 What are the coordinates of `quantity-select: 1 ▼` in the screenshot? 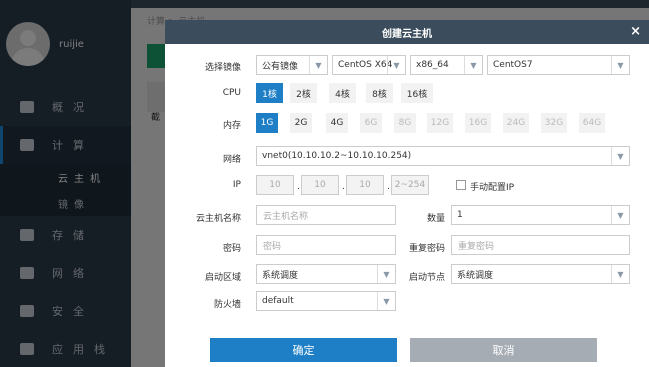 It's located at (540, 215).